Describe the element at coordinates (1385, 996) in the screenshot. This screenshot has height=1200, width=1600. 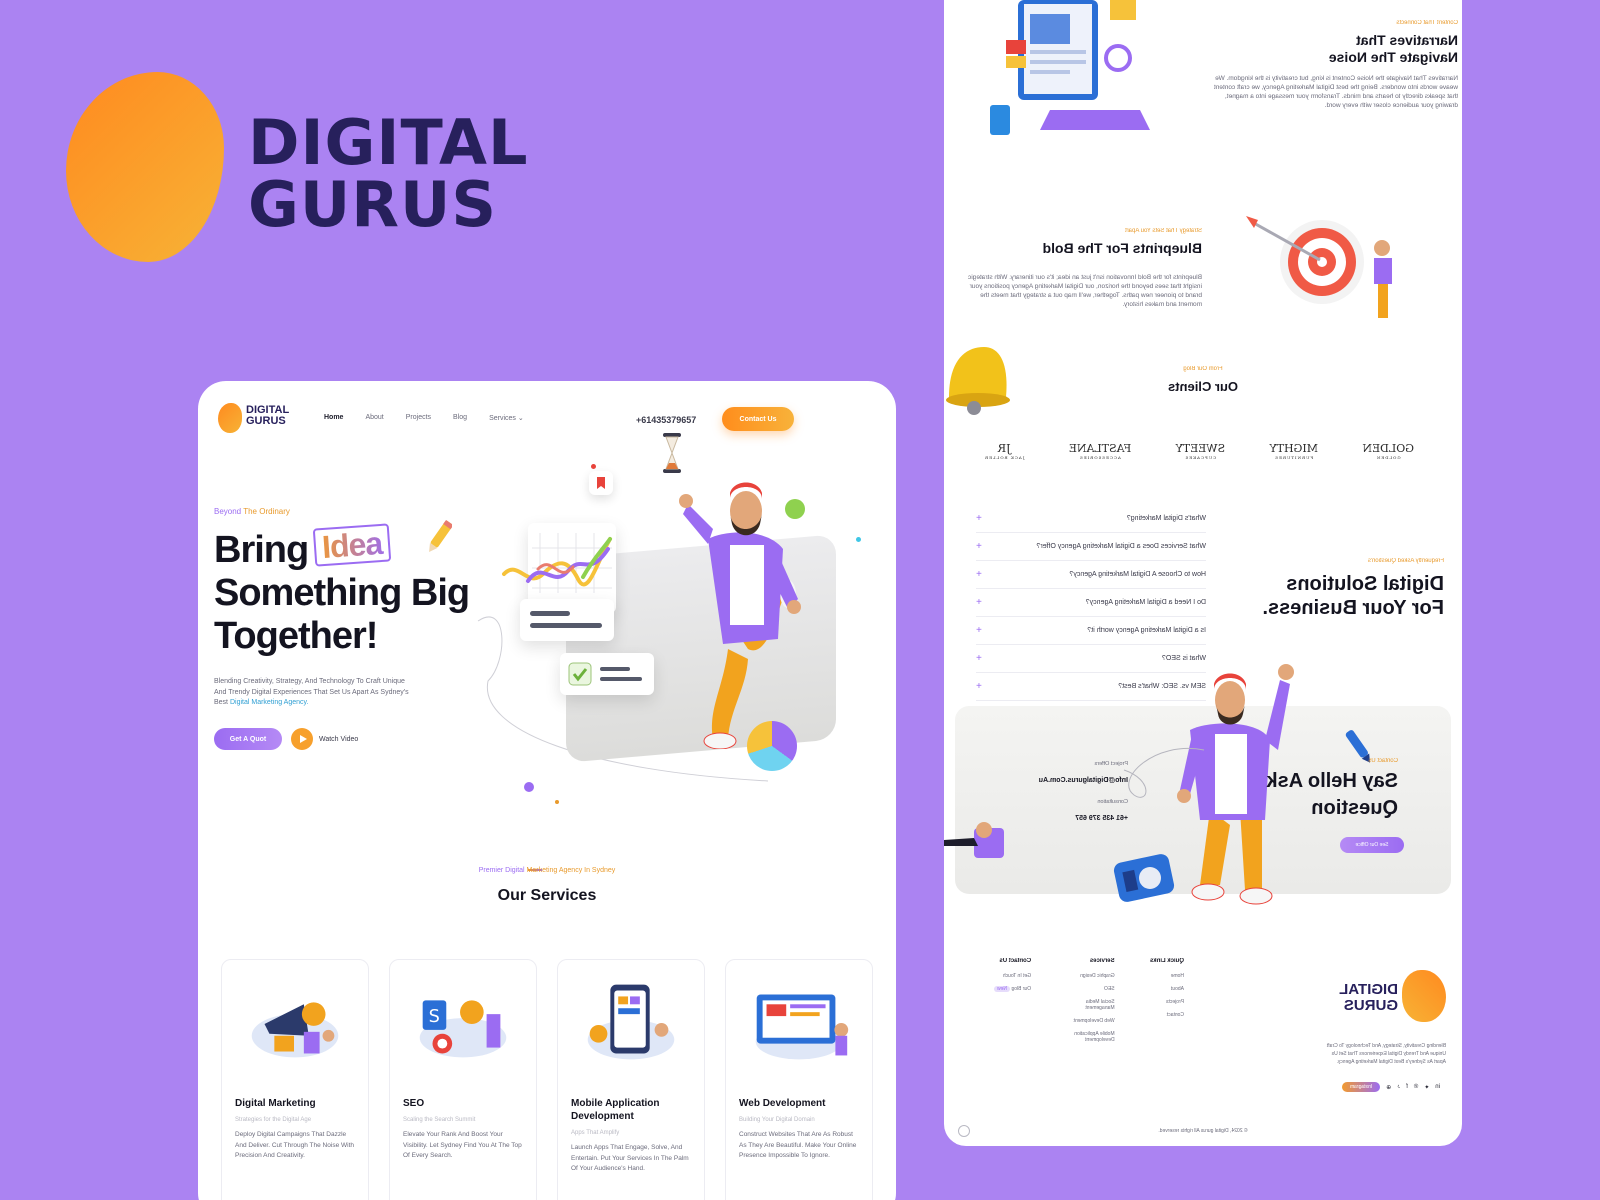
I see `footer-logo: DIGITAL GURUS` at that location.